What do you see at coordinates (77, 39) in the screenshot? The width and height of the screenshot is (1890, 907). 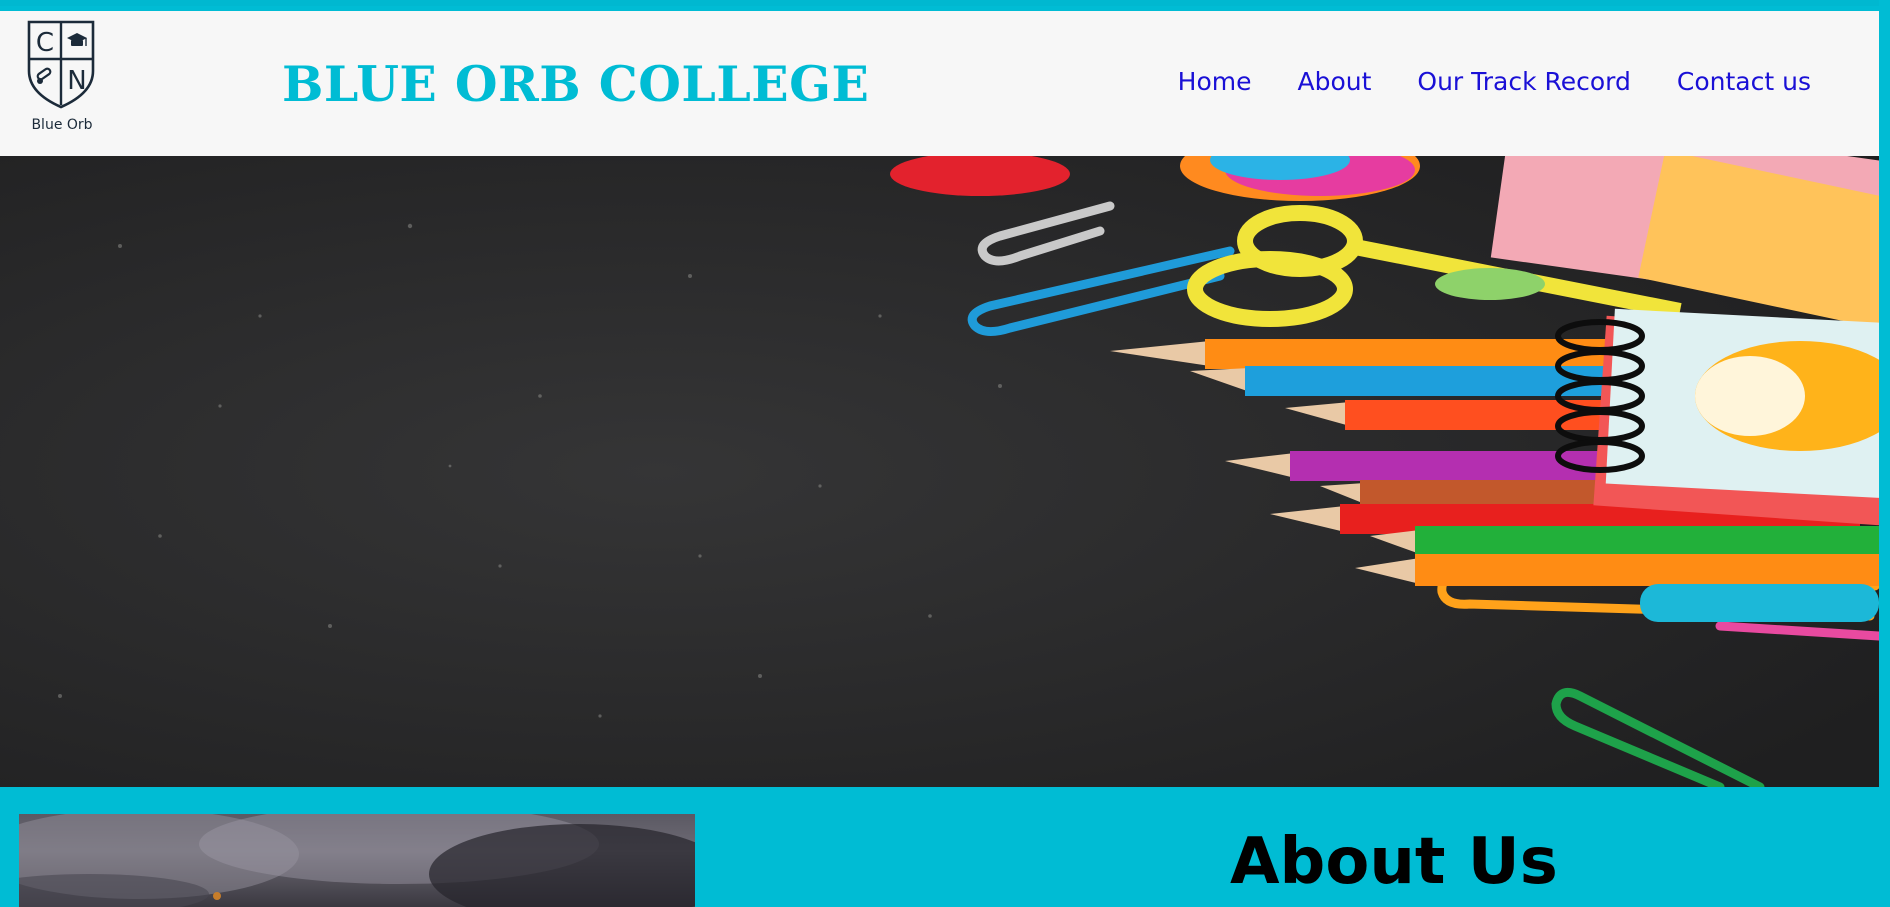 I see `graduation-cap-icon` at bounding box center [77, 39].